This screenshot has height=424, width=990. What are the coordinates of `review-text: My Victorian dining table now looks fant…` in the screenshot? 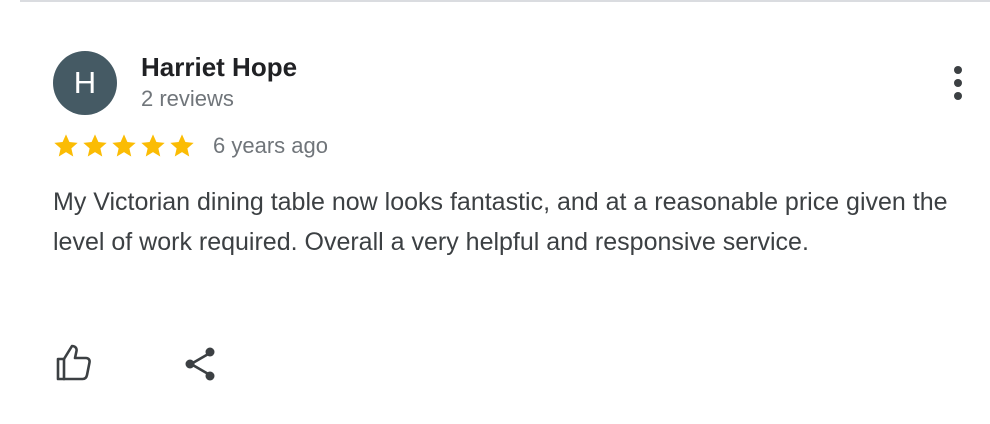 It's located at (500, 222).